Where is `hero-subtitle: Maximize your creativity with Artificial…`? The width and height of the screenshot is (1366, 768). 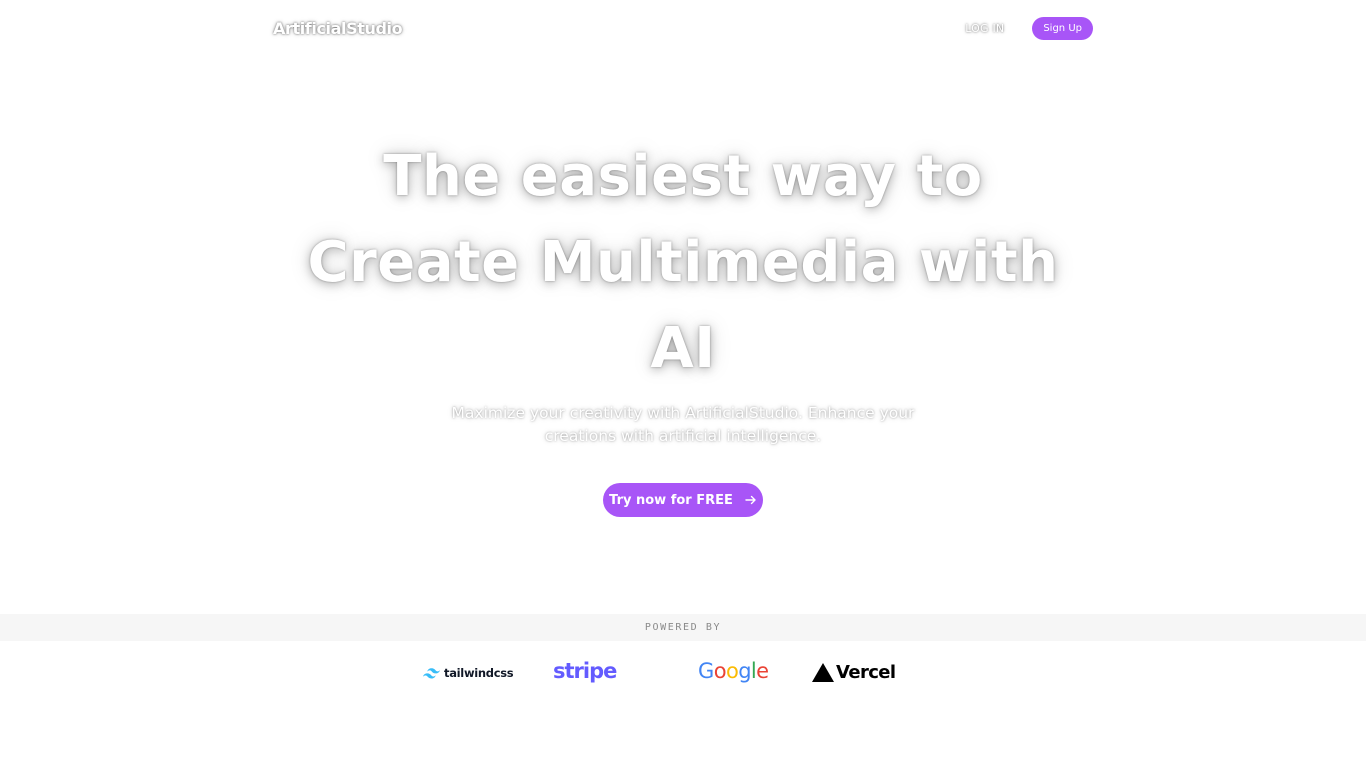
hero-subtitle: Maximize your creativity with Artificial… is located at coordinates (683, 424).